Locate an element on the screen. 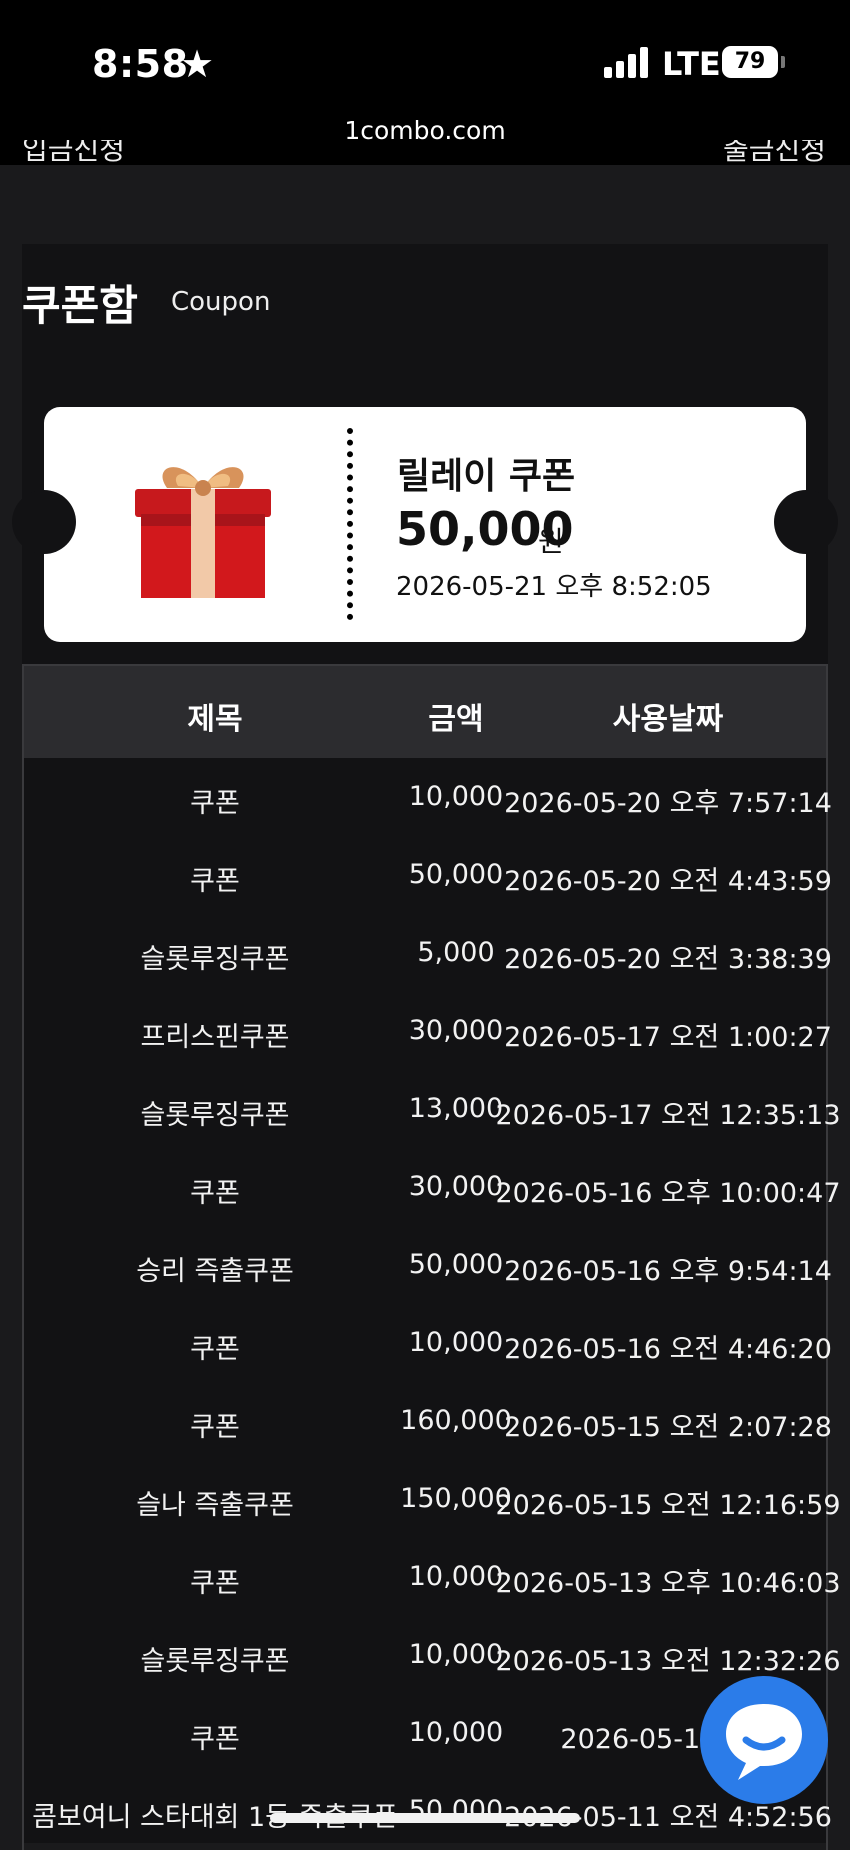  table-row: 쿠폰 160,000 2026-05-15 오전 2:07:28 is located at coordinates (428, 1421).